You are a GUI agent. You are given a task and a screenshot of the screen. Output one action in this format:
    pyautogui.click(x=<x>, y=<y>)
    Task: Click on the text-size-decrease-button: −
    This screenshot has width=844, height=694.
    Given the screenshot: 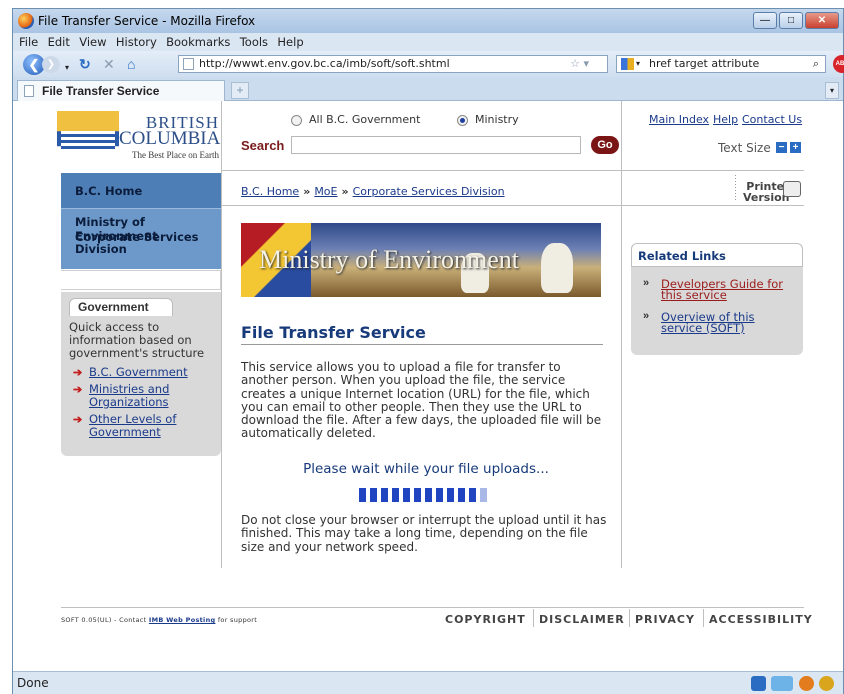 What is the action you would take?
    pyautogui.click(x=781, y=147)
    